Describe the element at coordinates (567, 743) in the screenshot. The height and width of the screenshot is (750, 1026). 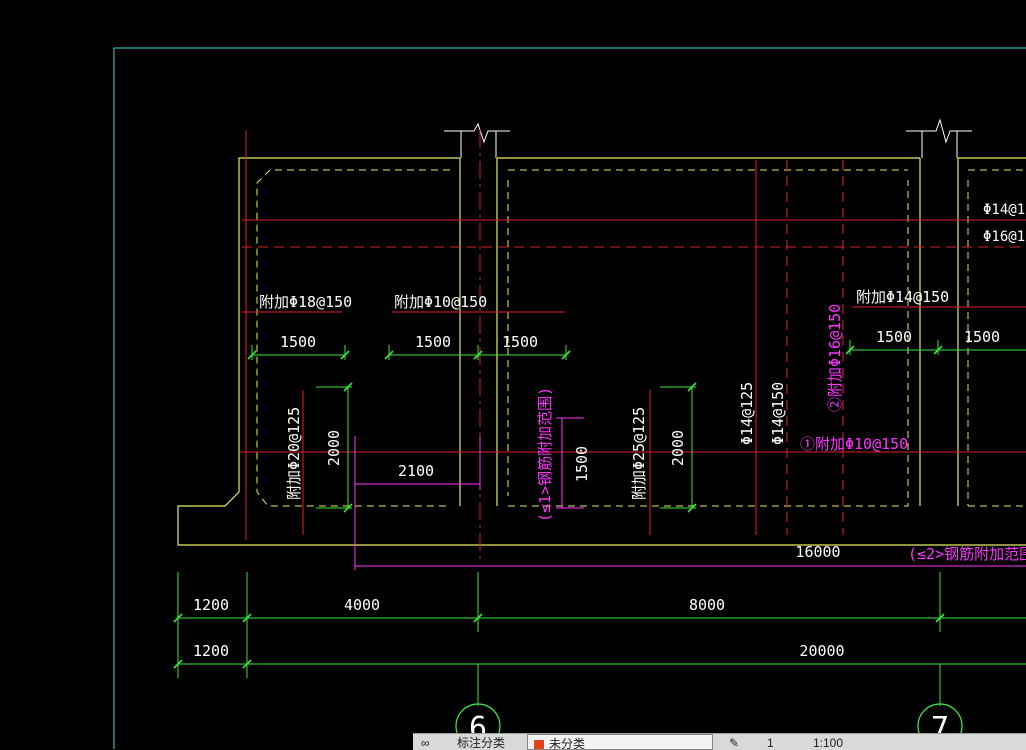
I see `layer-name: 未分类` at that location.